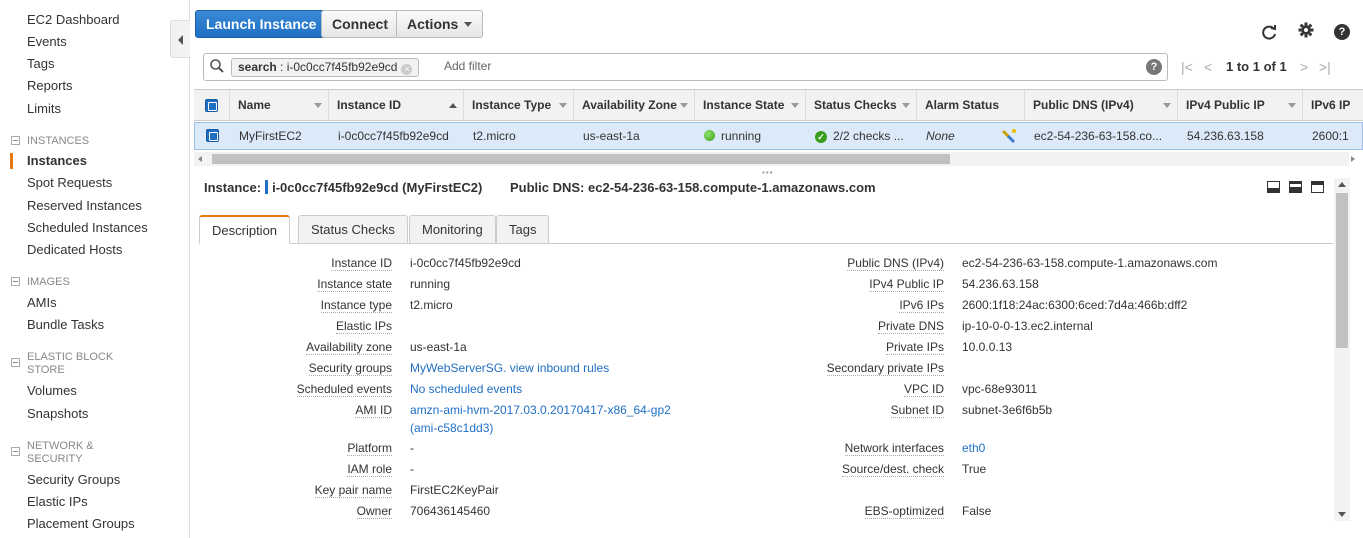  Describe the element at coordinates (794, 66) in the screenshot. I see `add-filter-input` at that location.